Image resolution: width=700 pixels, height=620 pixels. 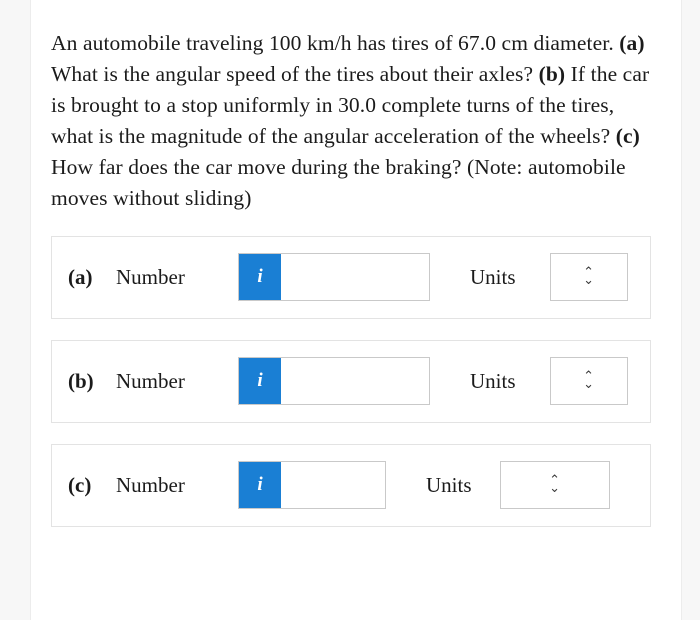 I want to click on info-icon-a: i, so click(x=260, y=277).